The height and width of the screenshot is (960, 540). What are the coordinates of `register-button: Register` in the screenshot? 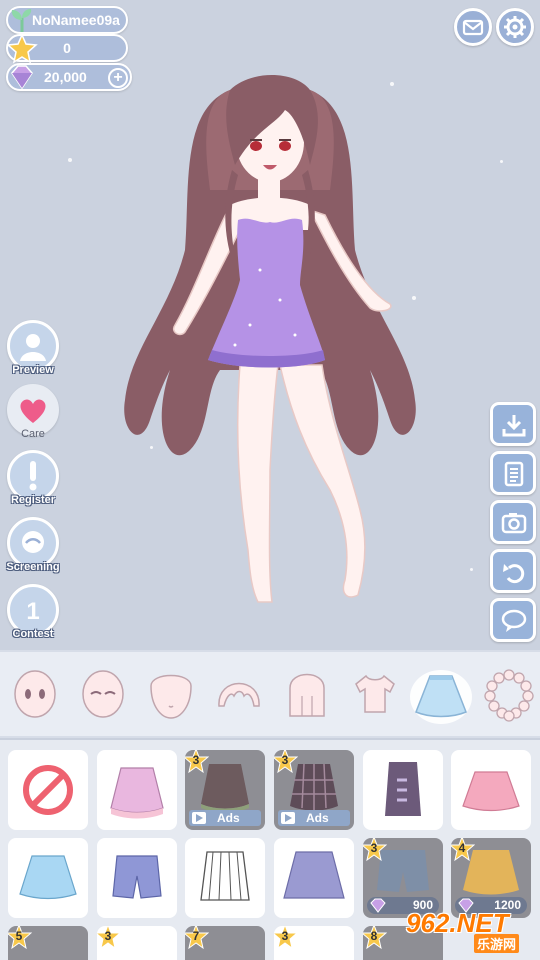 It's located at (33, 478).